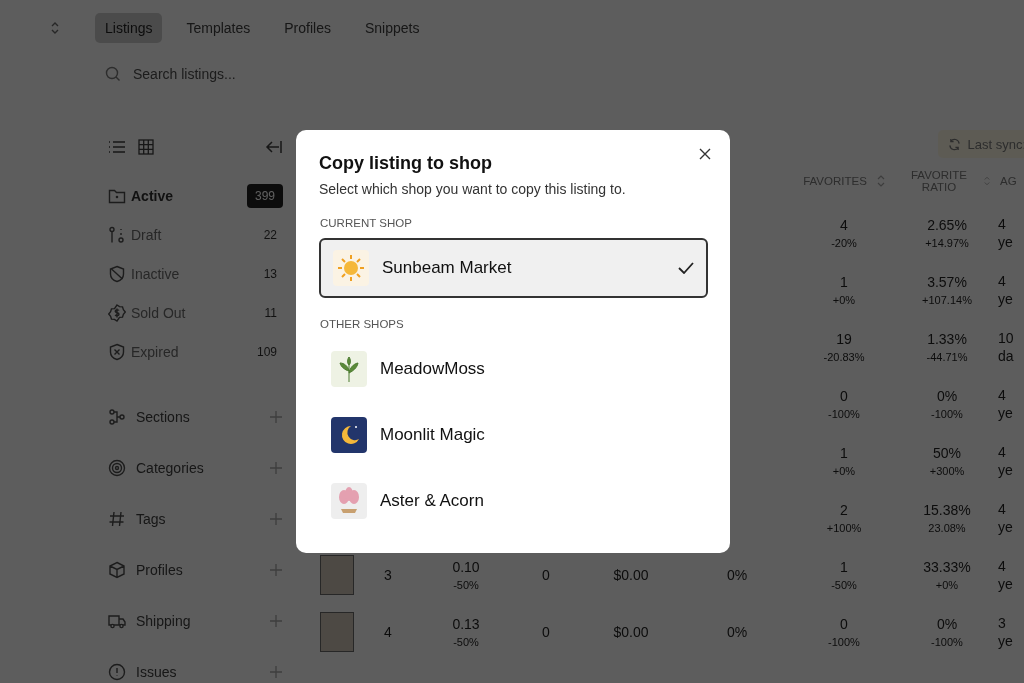  Describe the element at coordinates (513, 435) in the screenshot. I see `shop-option: Moonlit Magic` at that location.